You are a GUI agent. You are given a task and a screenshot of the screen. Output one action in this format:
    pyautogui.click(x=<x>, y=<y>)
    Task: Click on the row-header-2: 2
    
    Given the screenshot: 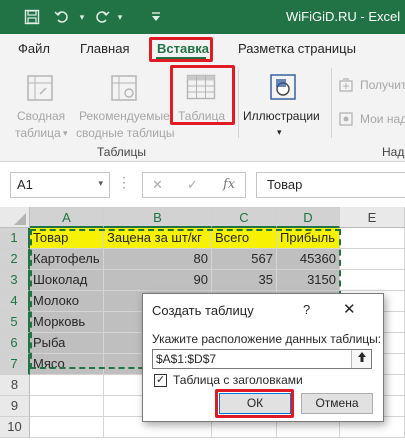 What is the action you would take?
    pyautogui.click(x=15, y=259)
    